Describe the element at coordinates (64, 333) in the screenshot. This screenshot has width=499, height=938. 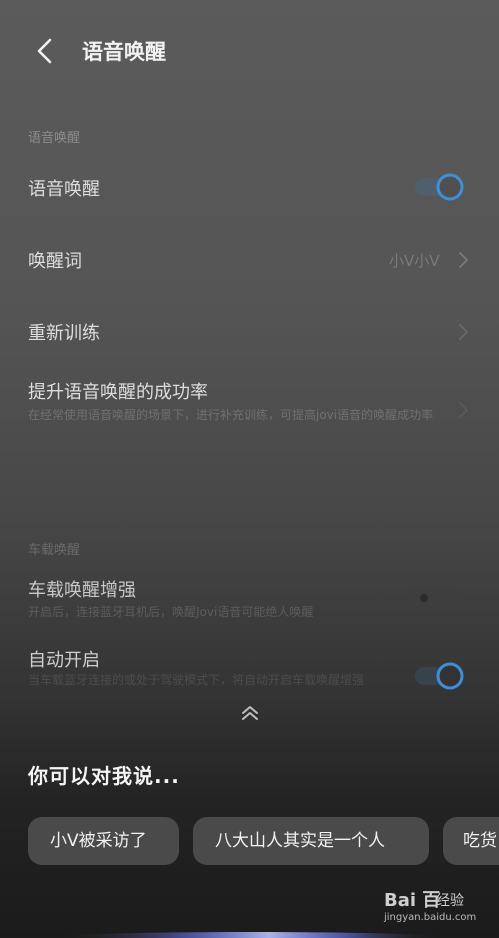
I see `row-title: 重新训练` at that location.